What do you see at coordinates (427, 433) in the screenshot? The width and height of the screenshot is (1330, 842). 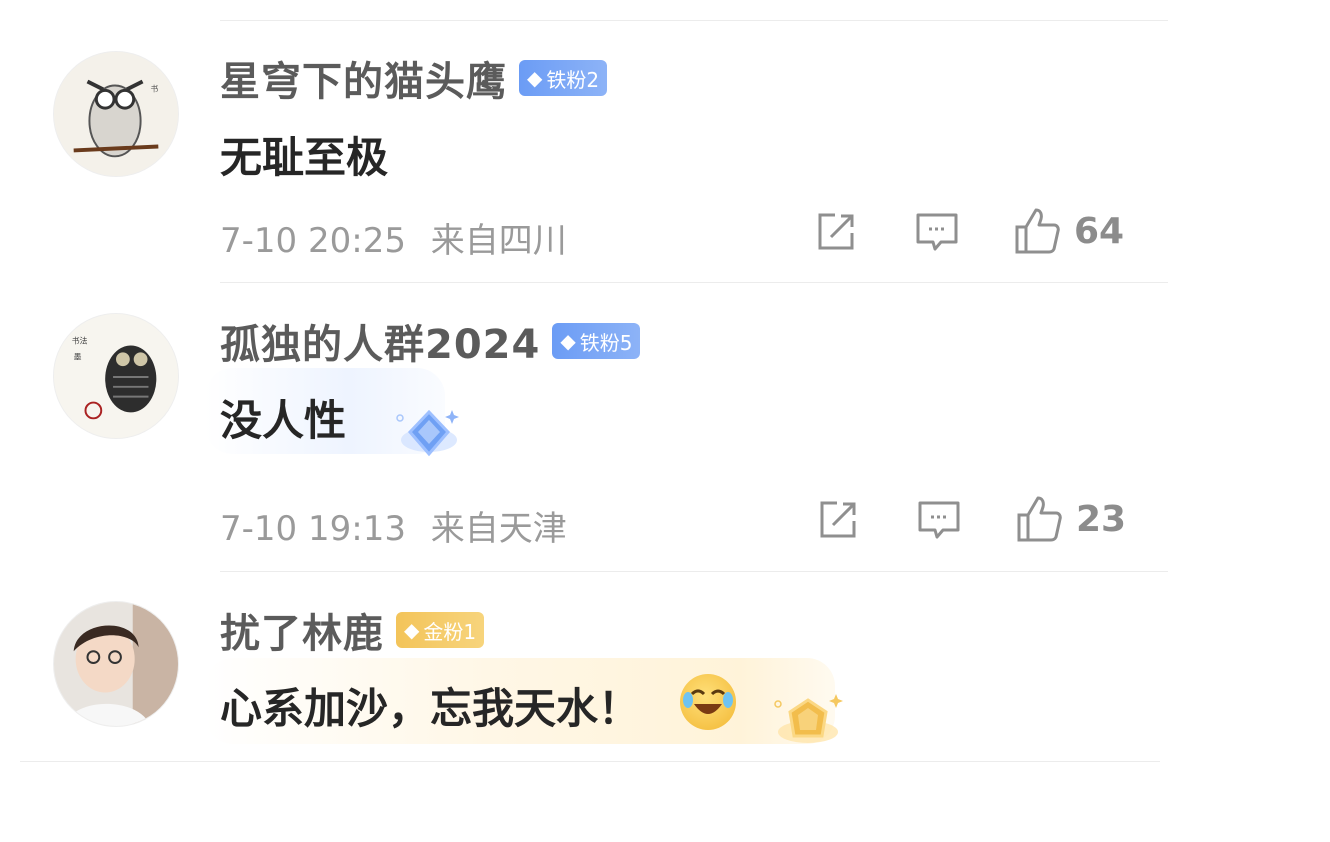 I see `diamond-icon` at bounding box center [427, 433].